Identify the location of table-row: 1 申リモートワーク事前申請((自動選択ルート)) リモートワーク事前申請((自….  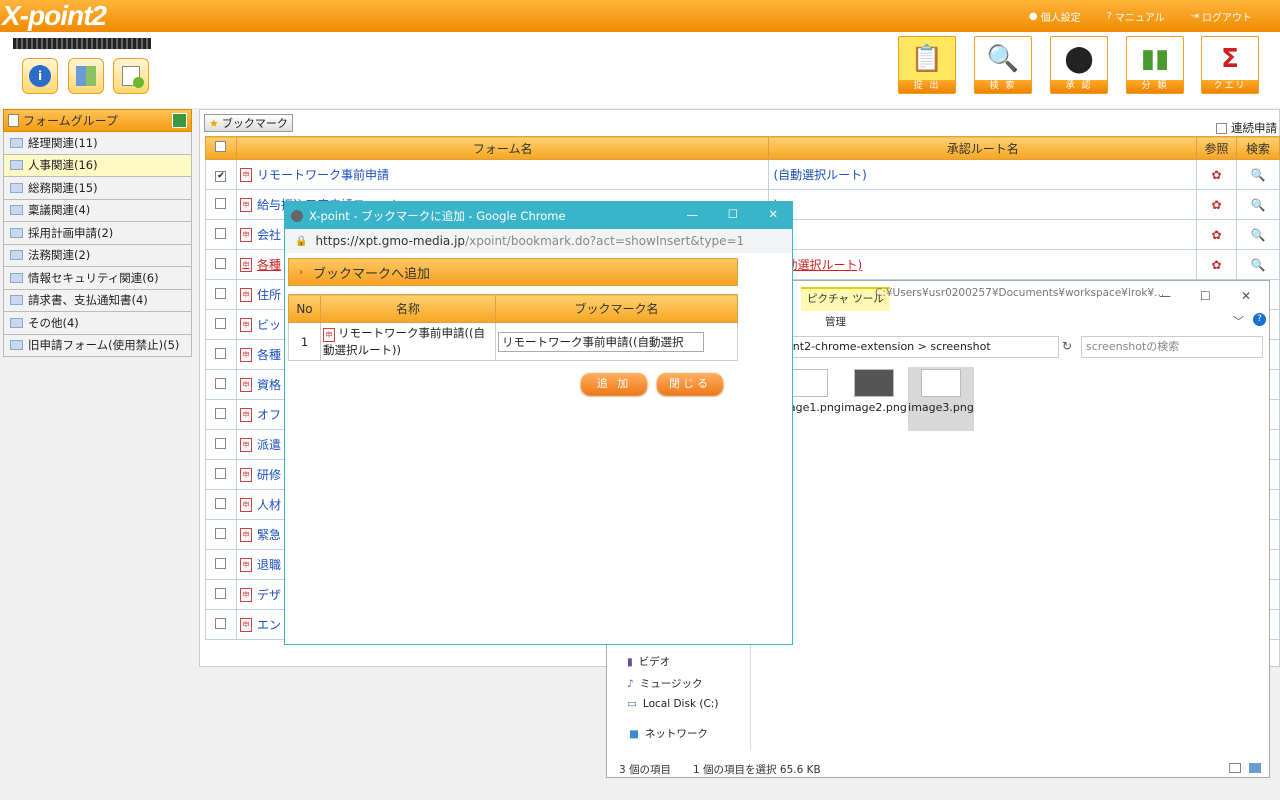
(513, 341).